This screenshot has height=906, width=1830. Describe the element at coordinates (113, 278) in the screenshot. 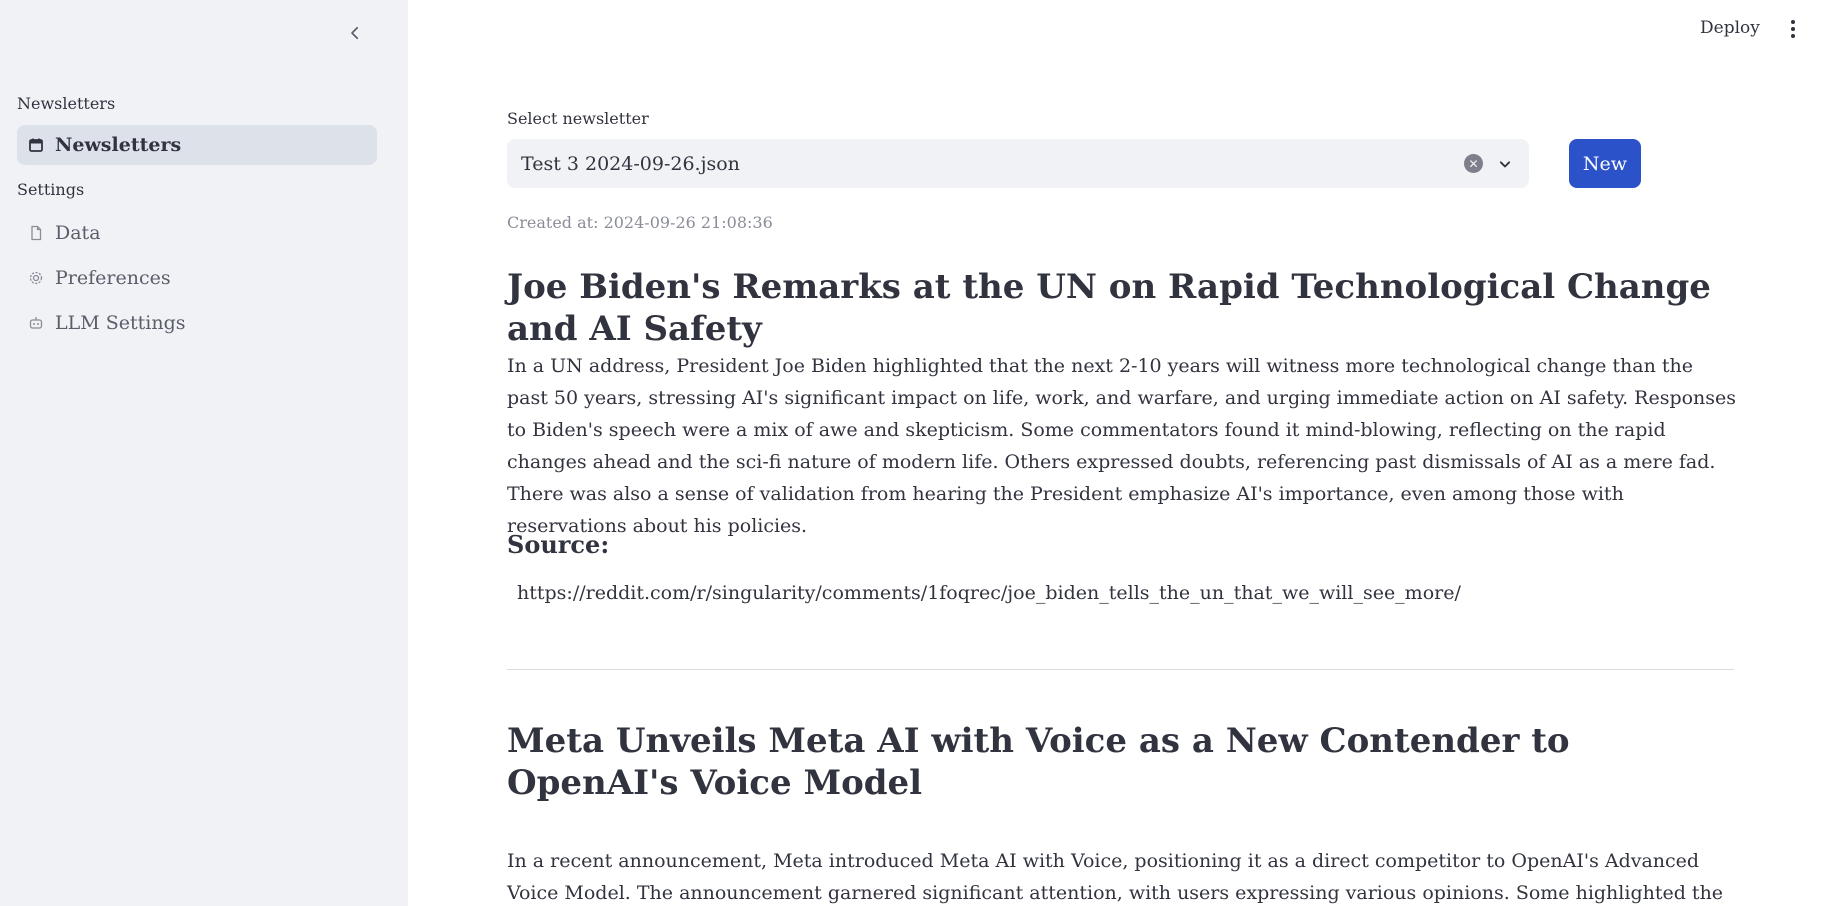

I see `sidebar-item-label: Preferences` at that location.